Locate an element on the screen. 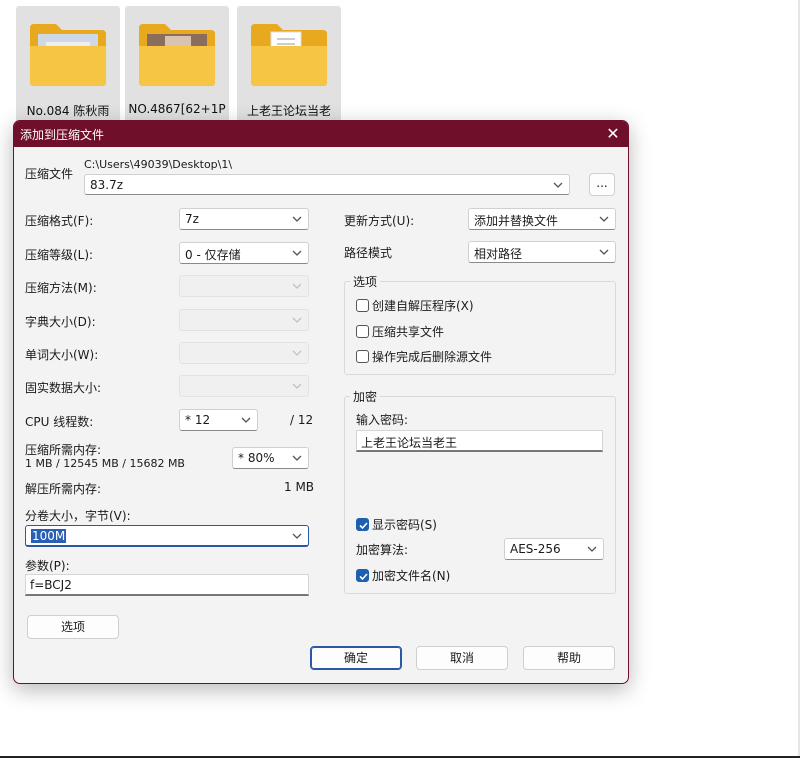  folder-item: NO.4867[62+1P is located at coordinates (177, 65).